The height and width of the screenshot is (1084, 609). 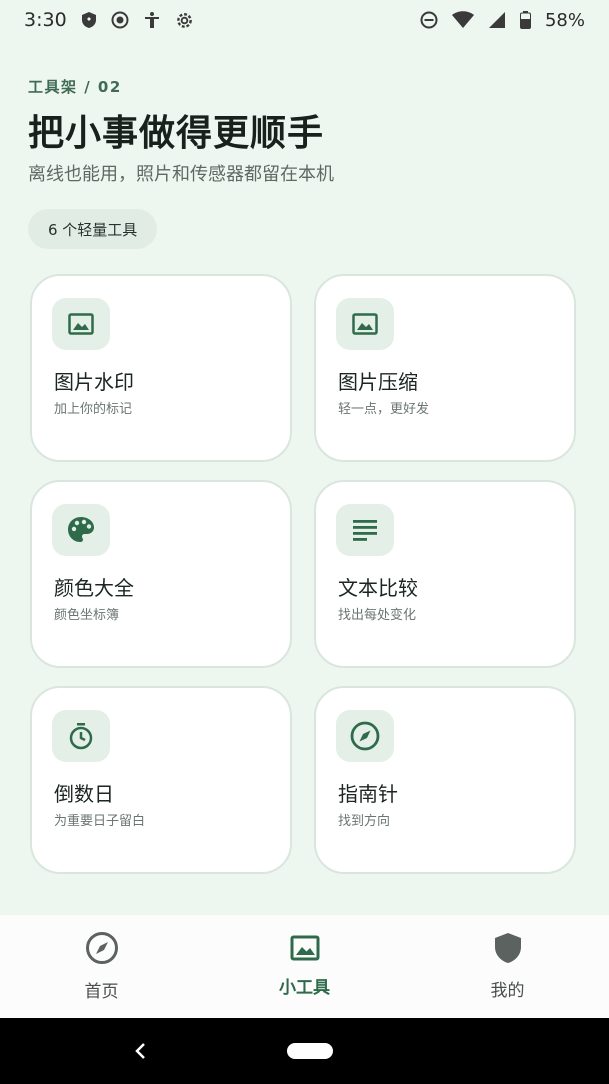 What do you see at coordinates (93, 229) in the screenshot?
I see `tool-count-chip: 6 个轻量工具` at bounding box center [93, 229].